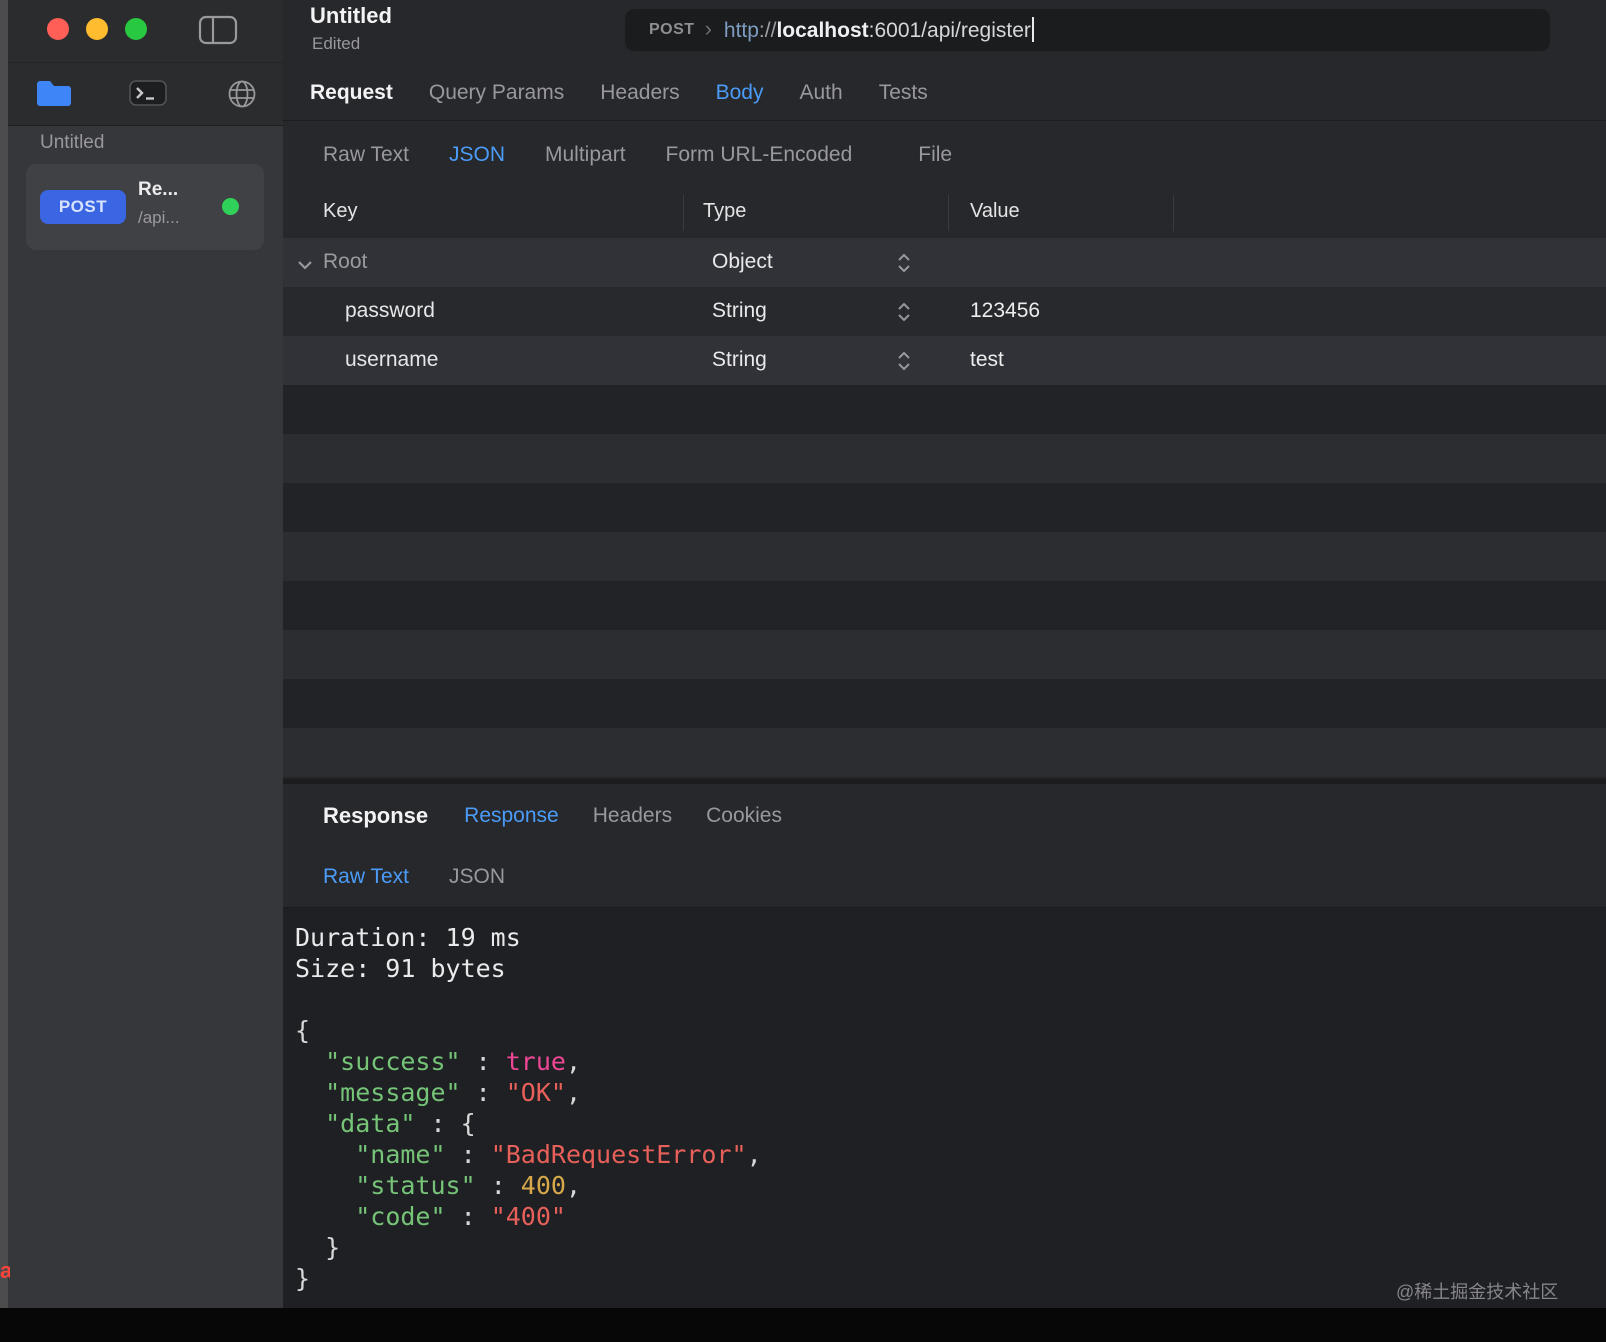  Describe the element at coordinates (672, 29) in the screenshot. I see `url-method-label: POST` at that location.